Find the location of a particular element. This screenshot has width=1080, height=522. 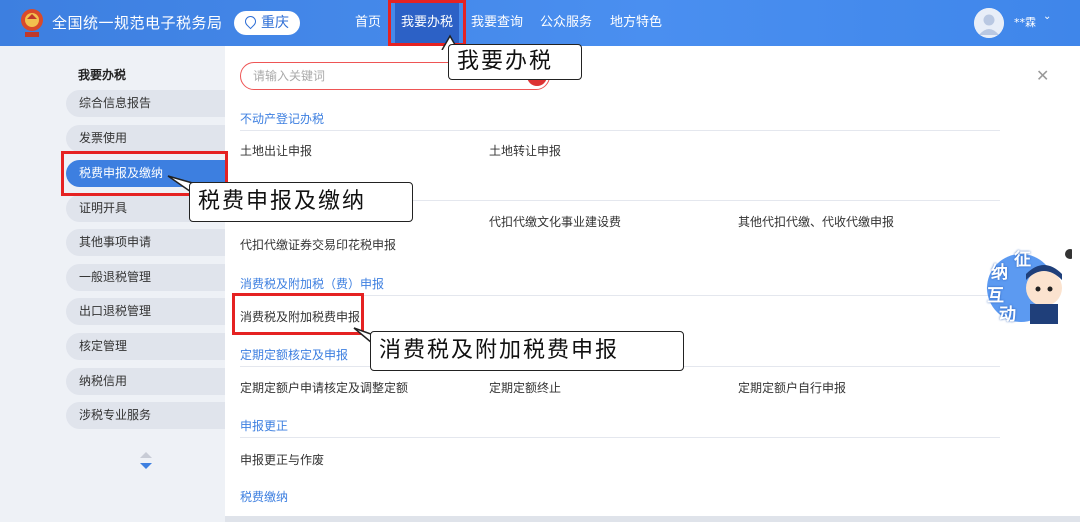

link-securities-stamp-duty: 代扣代缴证券交易印花税申报 is located at coordinates (318, 244).